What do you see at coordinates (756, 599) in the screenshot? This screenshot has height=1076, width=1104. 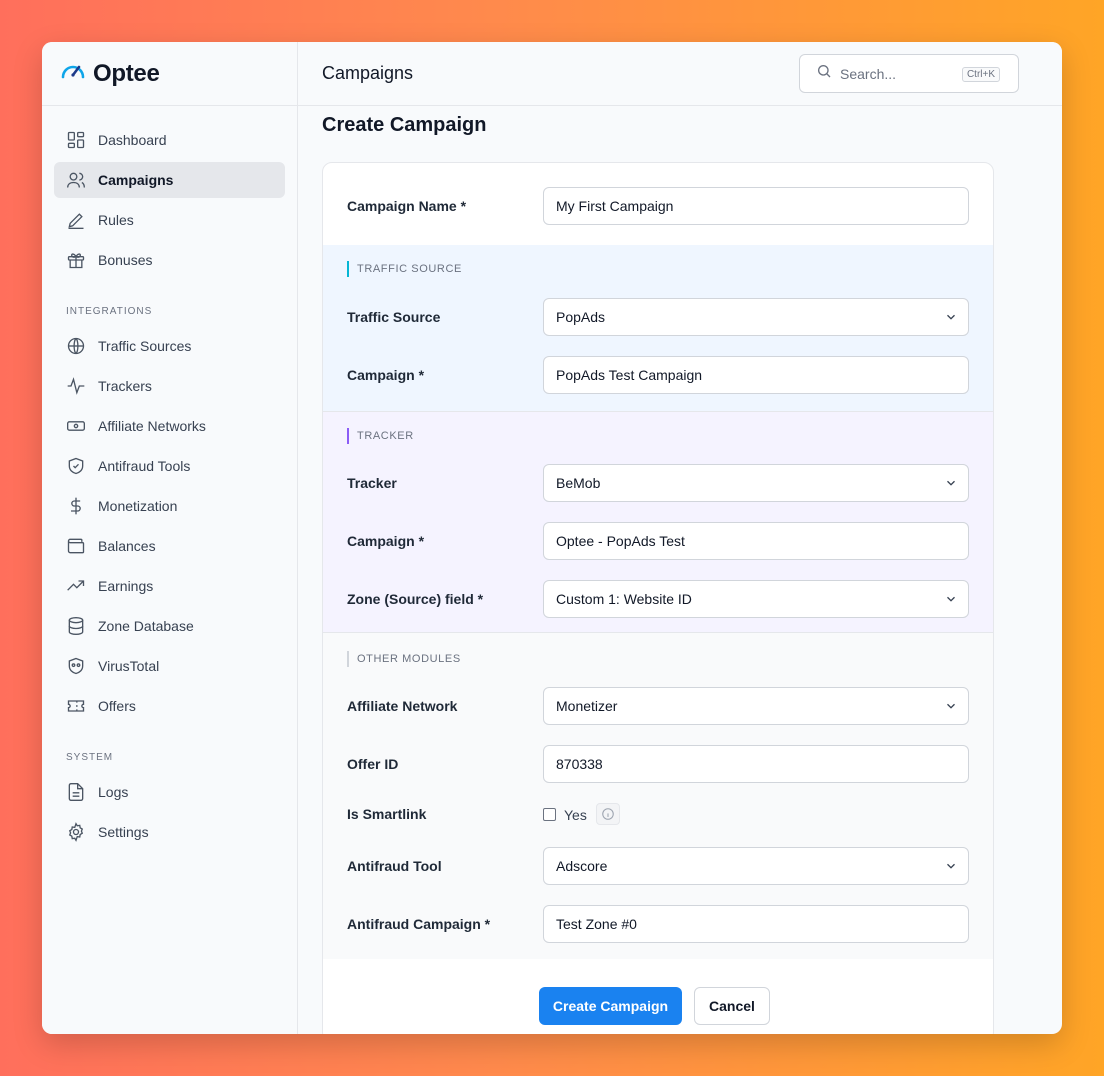 I see `zone-field-select: Custom 1: Website ID` at bounding box center [756, 599].